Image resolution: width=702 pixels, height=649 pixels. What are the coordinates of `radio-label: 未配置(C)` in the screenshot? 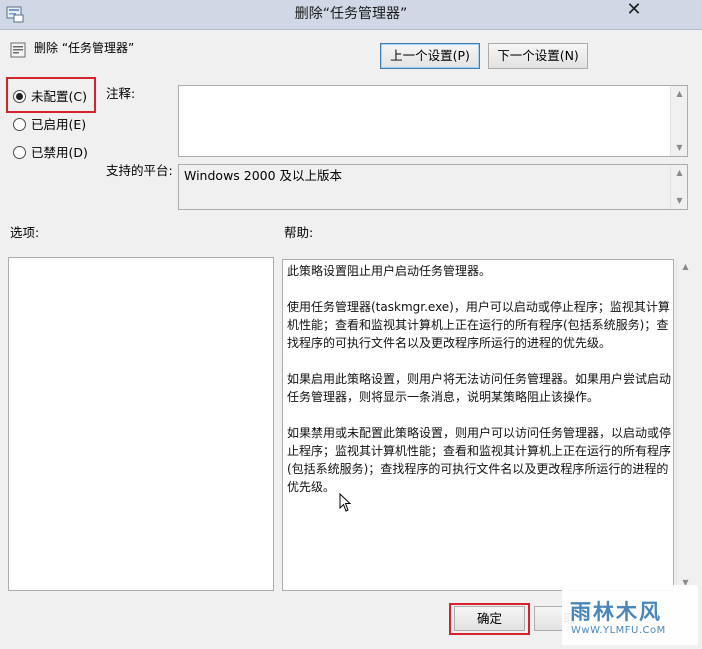 It's located at (59, 96).